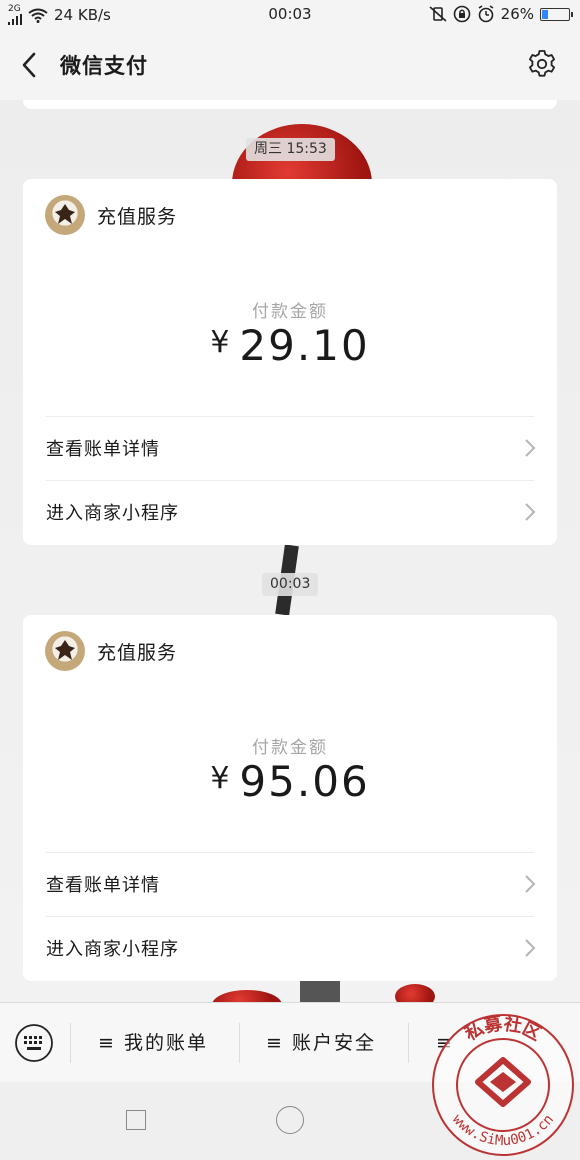 The width and height of the screenshot is (580, 1160). Describe the element at coordinates (34, 1043) in the screenshot. I see `keyboard-icon` at that location.